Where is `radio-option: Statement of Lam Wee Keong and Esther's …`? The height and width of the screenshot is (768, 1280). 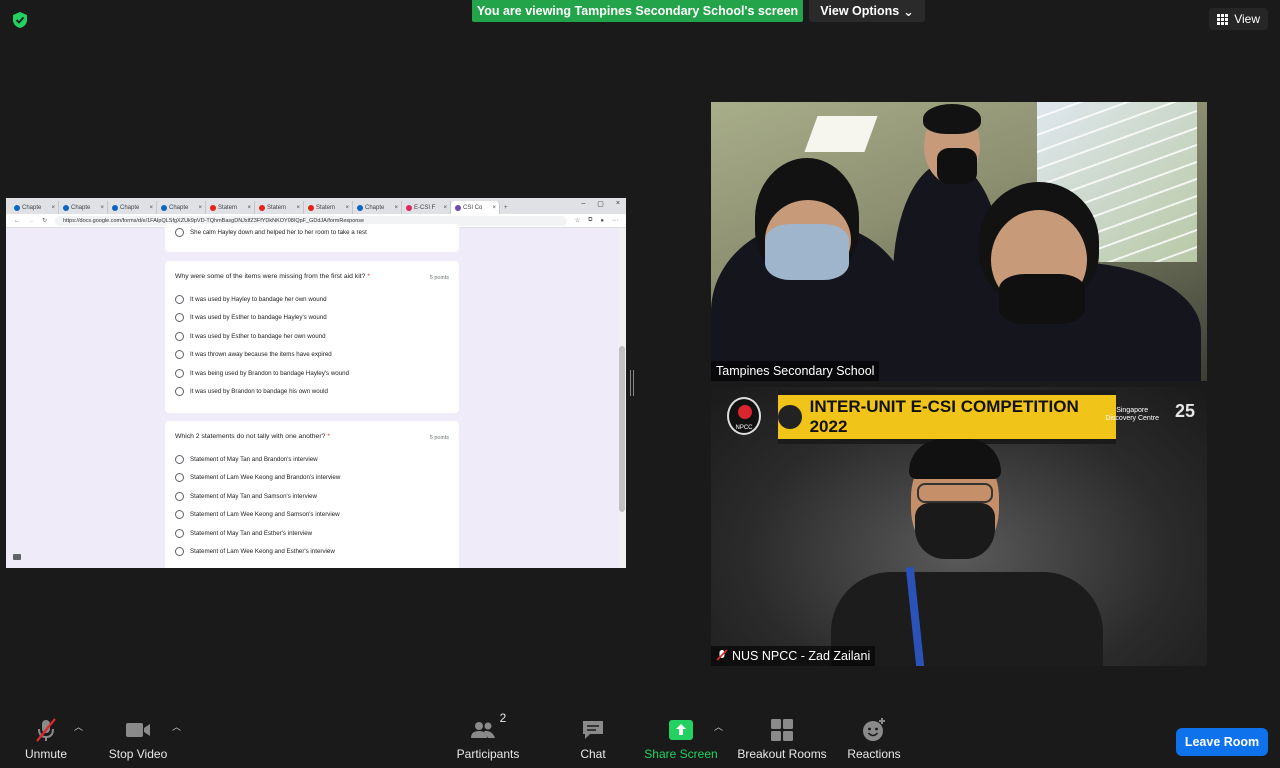 radio-option: Statement of Lam Wee Keong and Esther's … is located at coordinates (255, 551).